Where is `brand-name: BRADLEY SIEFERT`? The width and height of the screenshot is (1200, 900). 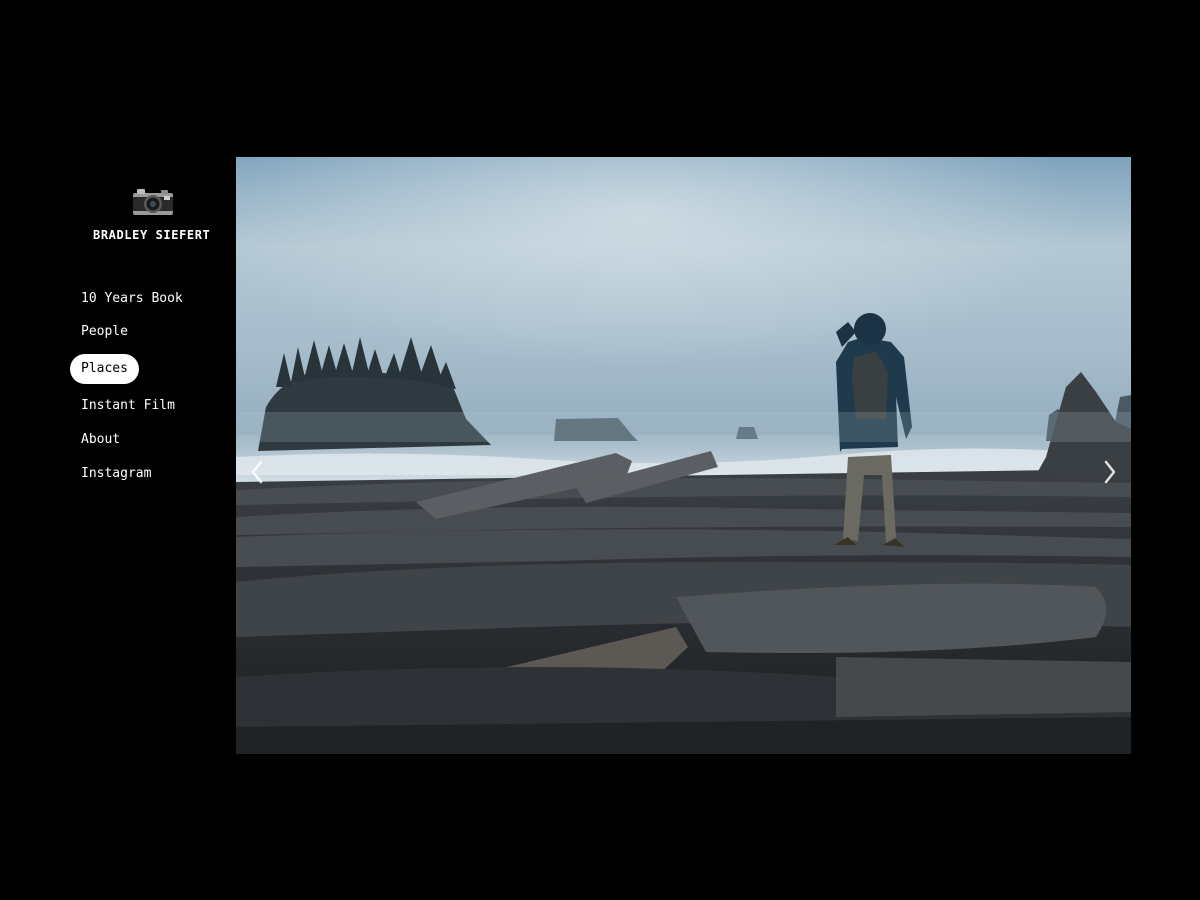 brand-name: BRADLEY SIEFERT is located at coordinates (151, 235).